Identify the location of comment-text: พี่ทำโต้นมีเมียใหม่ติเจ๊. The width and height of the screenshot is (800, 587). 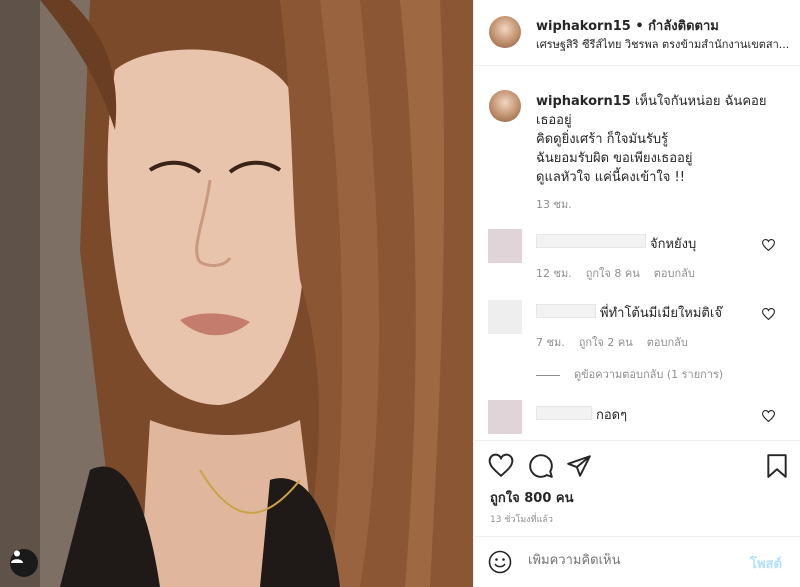
(661, 313).